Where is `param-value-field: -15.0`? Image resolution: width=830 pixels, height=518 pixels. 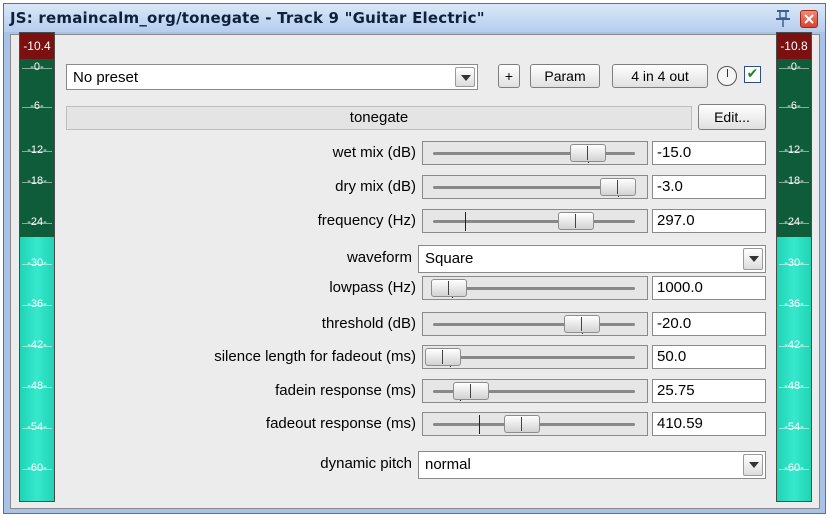 param-value-field: -15.0 is located at coordinates (709, 153).